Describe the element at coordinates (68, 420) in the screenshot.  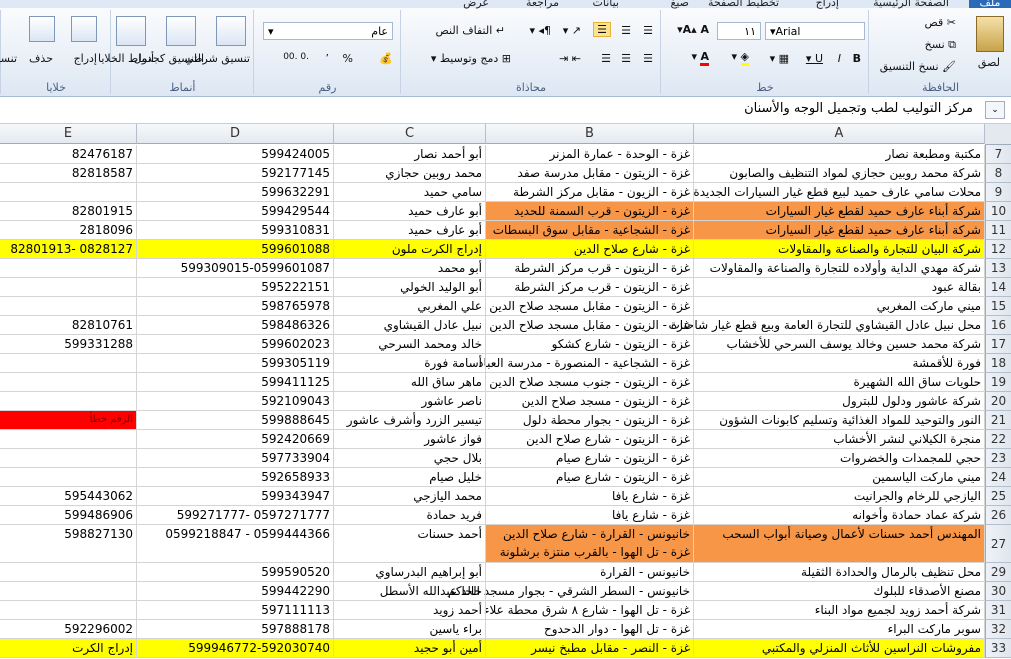
I see `cell-e: الرقم خطأ` at that location.